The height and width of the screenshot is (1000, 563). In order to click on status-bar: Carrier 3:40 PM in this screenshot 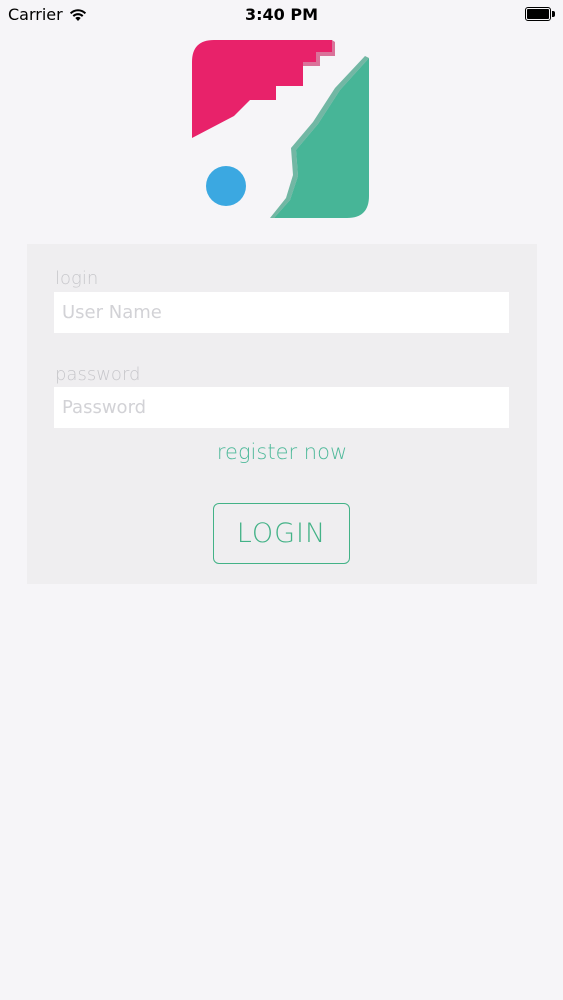, I will do `click(281, 15)`.